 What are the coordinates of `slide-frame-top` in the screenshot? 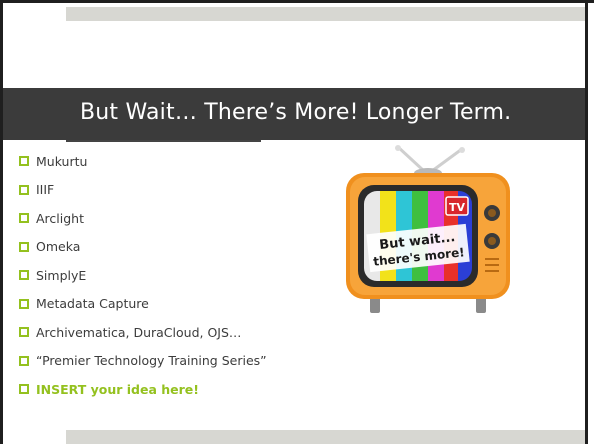 It's located at (297, 1).